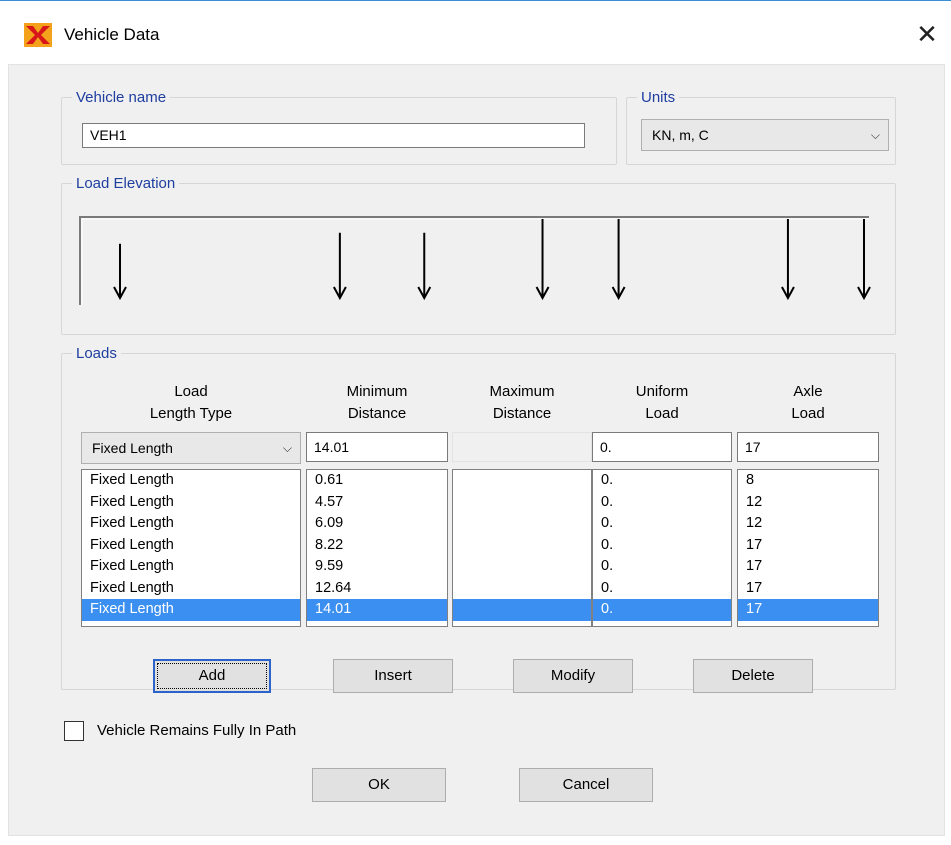 Image resolution: width=951 pixels, height=845 pixels. What do you see at coordinates (121, 97) in the screenshot?
I see `vehicle-name-legend: Vehicle name` at bounding box center [121, 97].